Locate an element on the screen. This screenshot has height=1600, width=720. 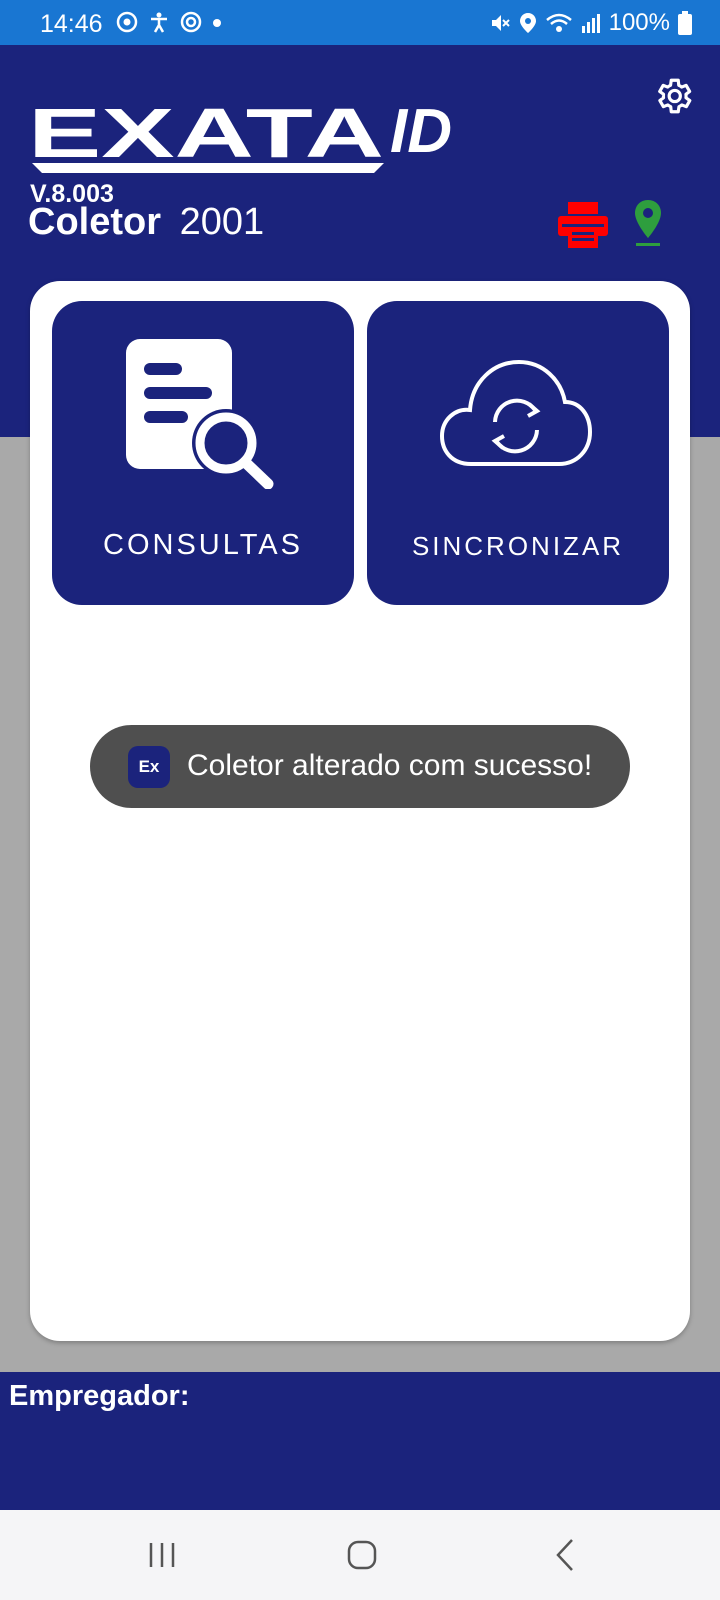
home-icon is located at coordinates (362, 1555).